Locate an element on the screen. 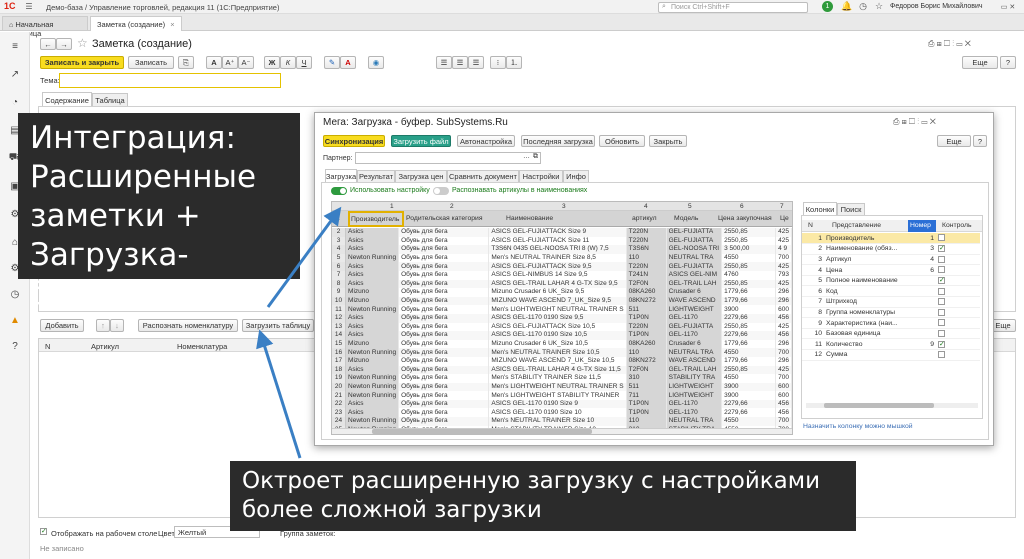 The width and height of the screenshot is (1024, 559). arrow-to-header is located at coordinates (304, 257).